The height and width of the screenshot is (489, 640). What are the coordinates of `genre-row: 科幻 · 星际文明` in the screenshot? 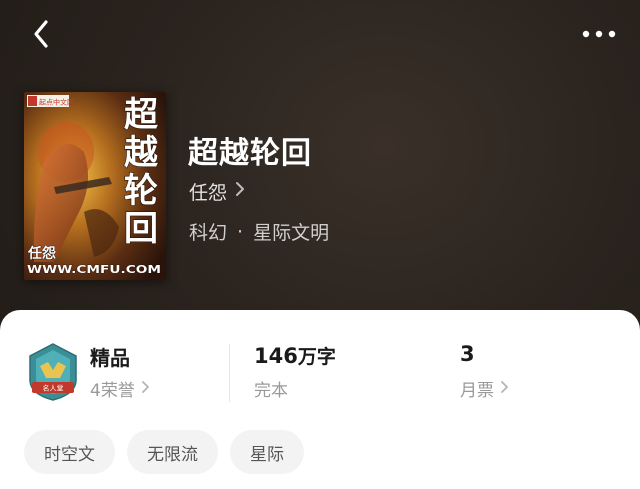 It's located at (259, 231).